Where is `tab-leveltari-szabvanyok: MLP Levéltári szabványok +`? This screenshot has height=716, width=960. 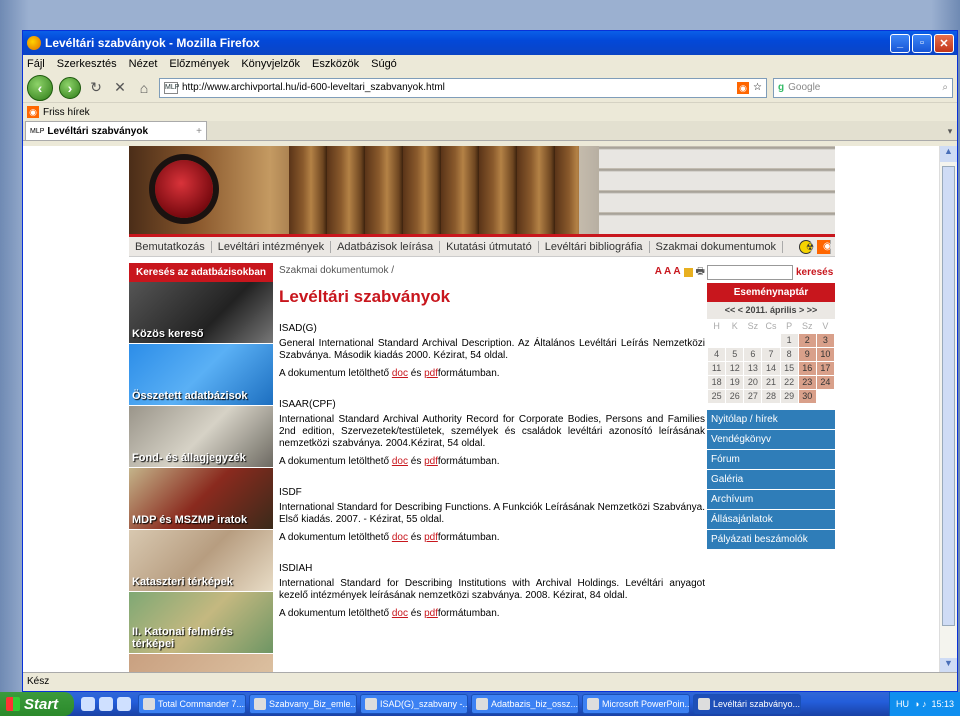 tab-leveltari-szabvanyok: MLP Levéltári szabványok + is located at coordinates (116, 130).